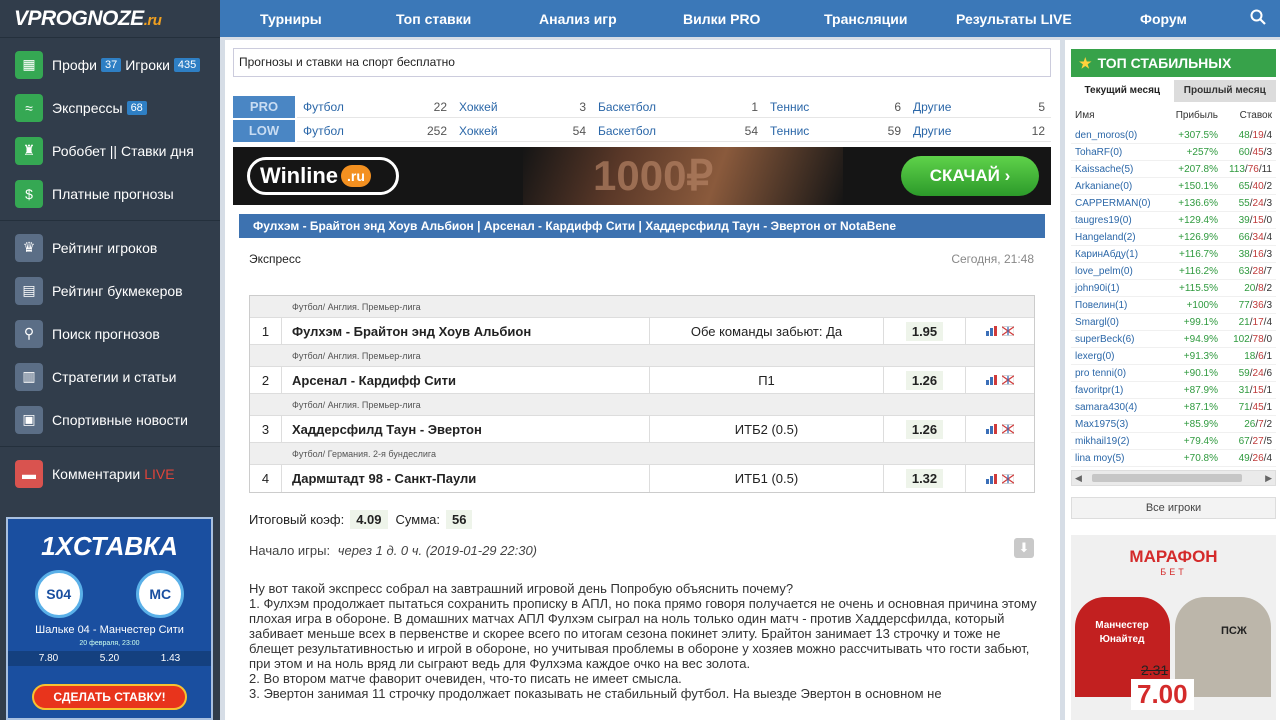 The image size is (1280, 720). Describe the element at coordinates (1258, 407) in the screenshot. I see `bets-lost: 45` at that location.